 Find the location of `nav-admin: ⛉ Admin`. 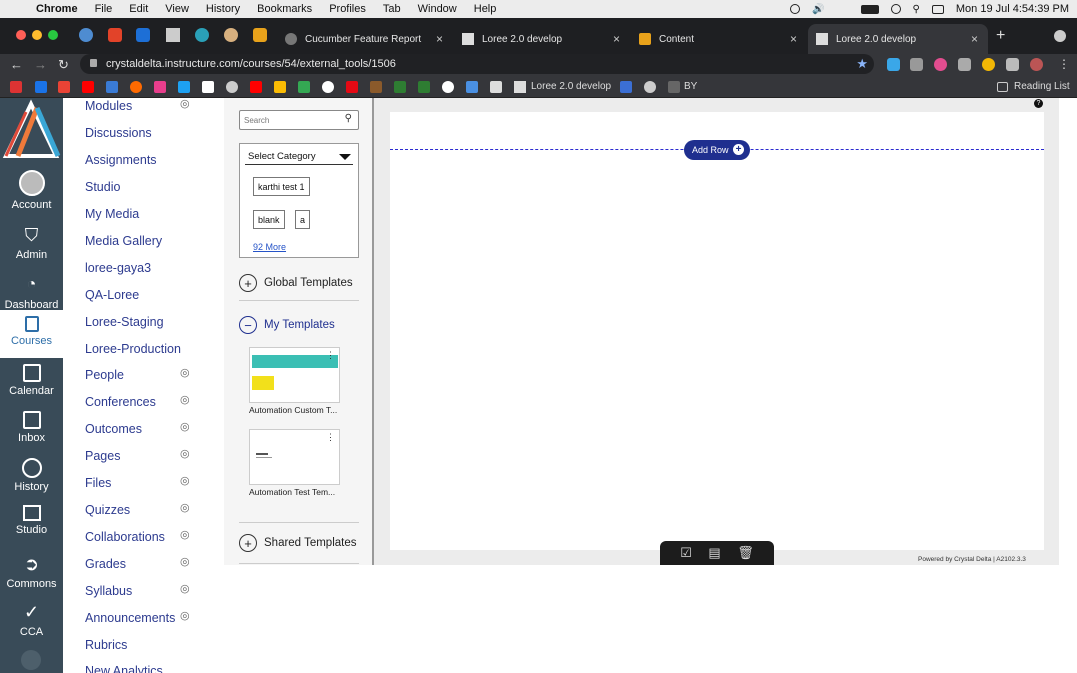

nav-admin: ⛉ Admin is located at coordinates (31, 243).